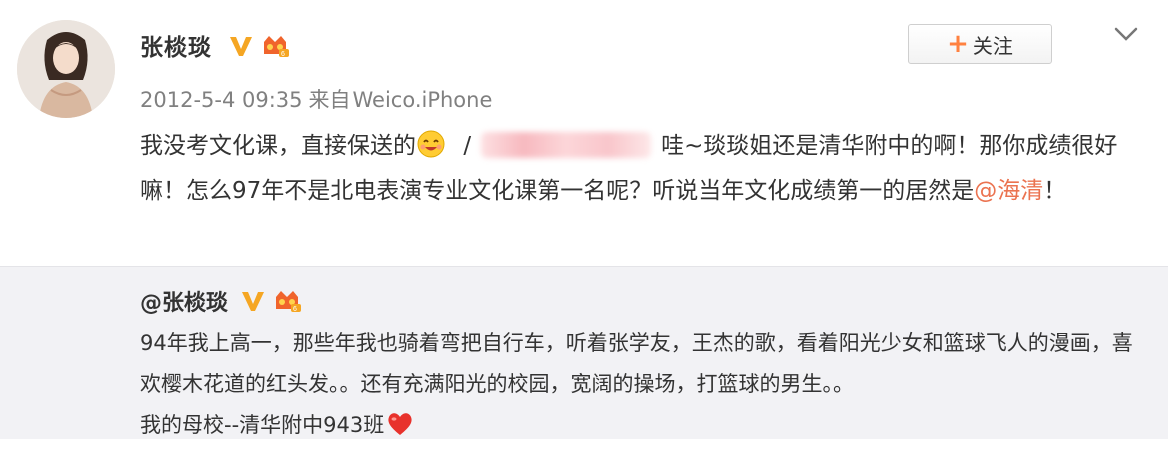  I want to click on post-text-part1: 我没考文化课，直接保送的, so click(278, 146).